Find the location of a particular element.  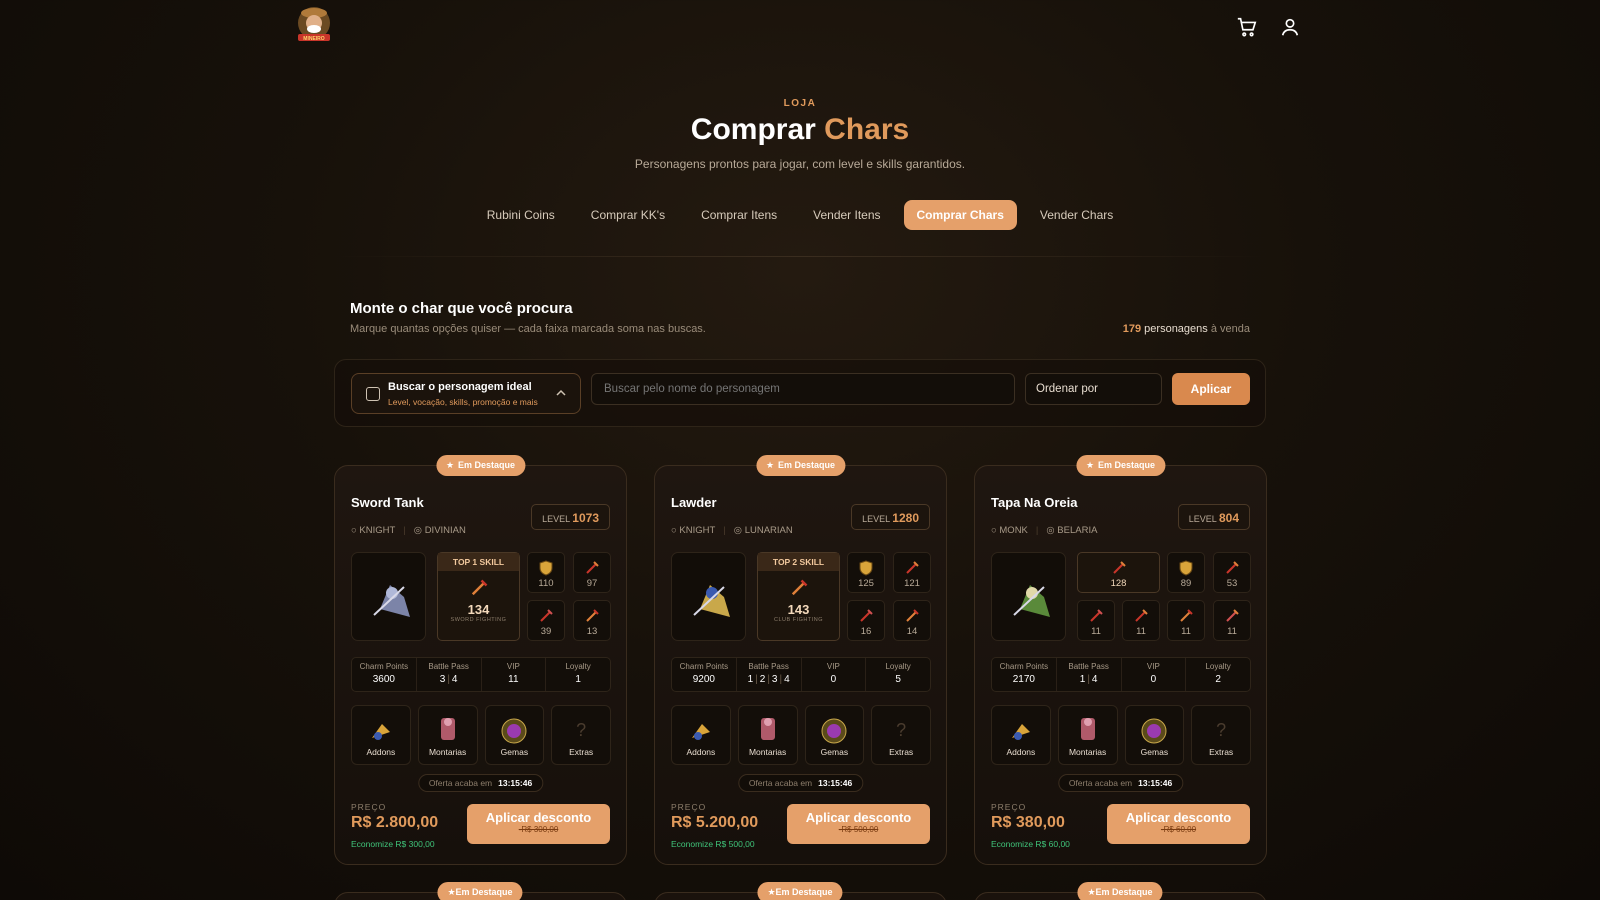

character-name: Tapa Na Oreia is located at coordinates (1034, 502).